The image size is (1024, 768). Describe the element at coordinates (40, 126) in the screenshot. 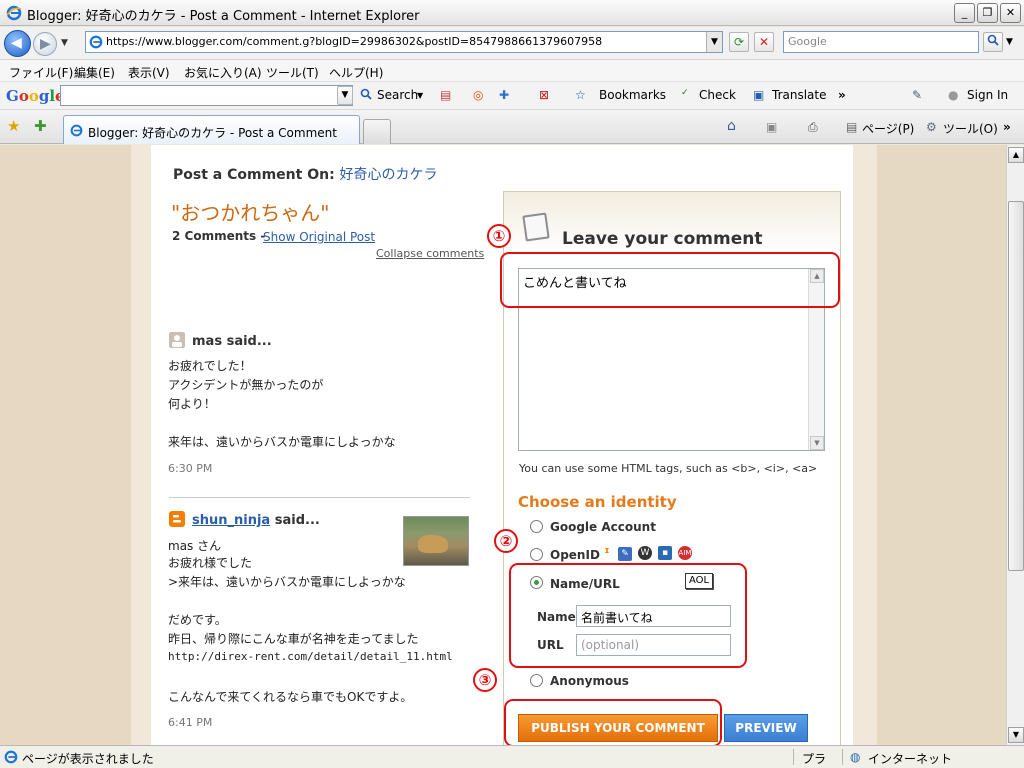

I see `add-favorite-icon: ✚` at that location.